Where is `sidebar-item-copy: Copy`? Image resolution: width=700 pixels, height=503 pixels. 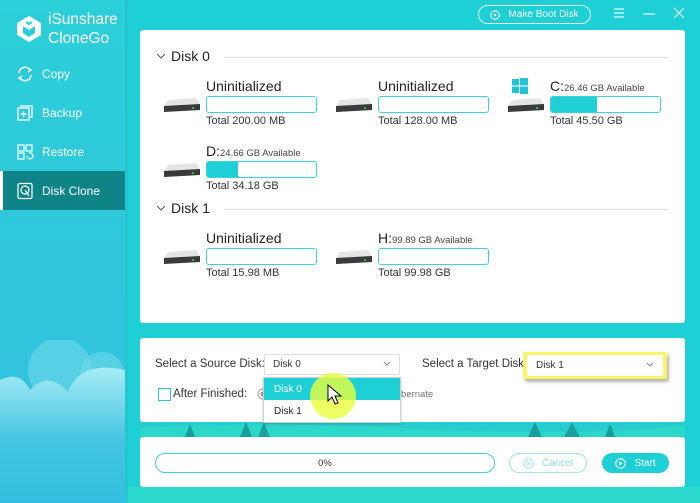 sidebar-item-copy: Copy is located at coordinates (62, 73).